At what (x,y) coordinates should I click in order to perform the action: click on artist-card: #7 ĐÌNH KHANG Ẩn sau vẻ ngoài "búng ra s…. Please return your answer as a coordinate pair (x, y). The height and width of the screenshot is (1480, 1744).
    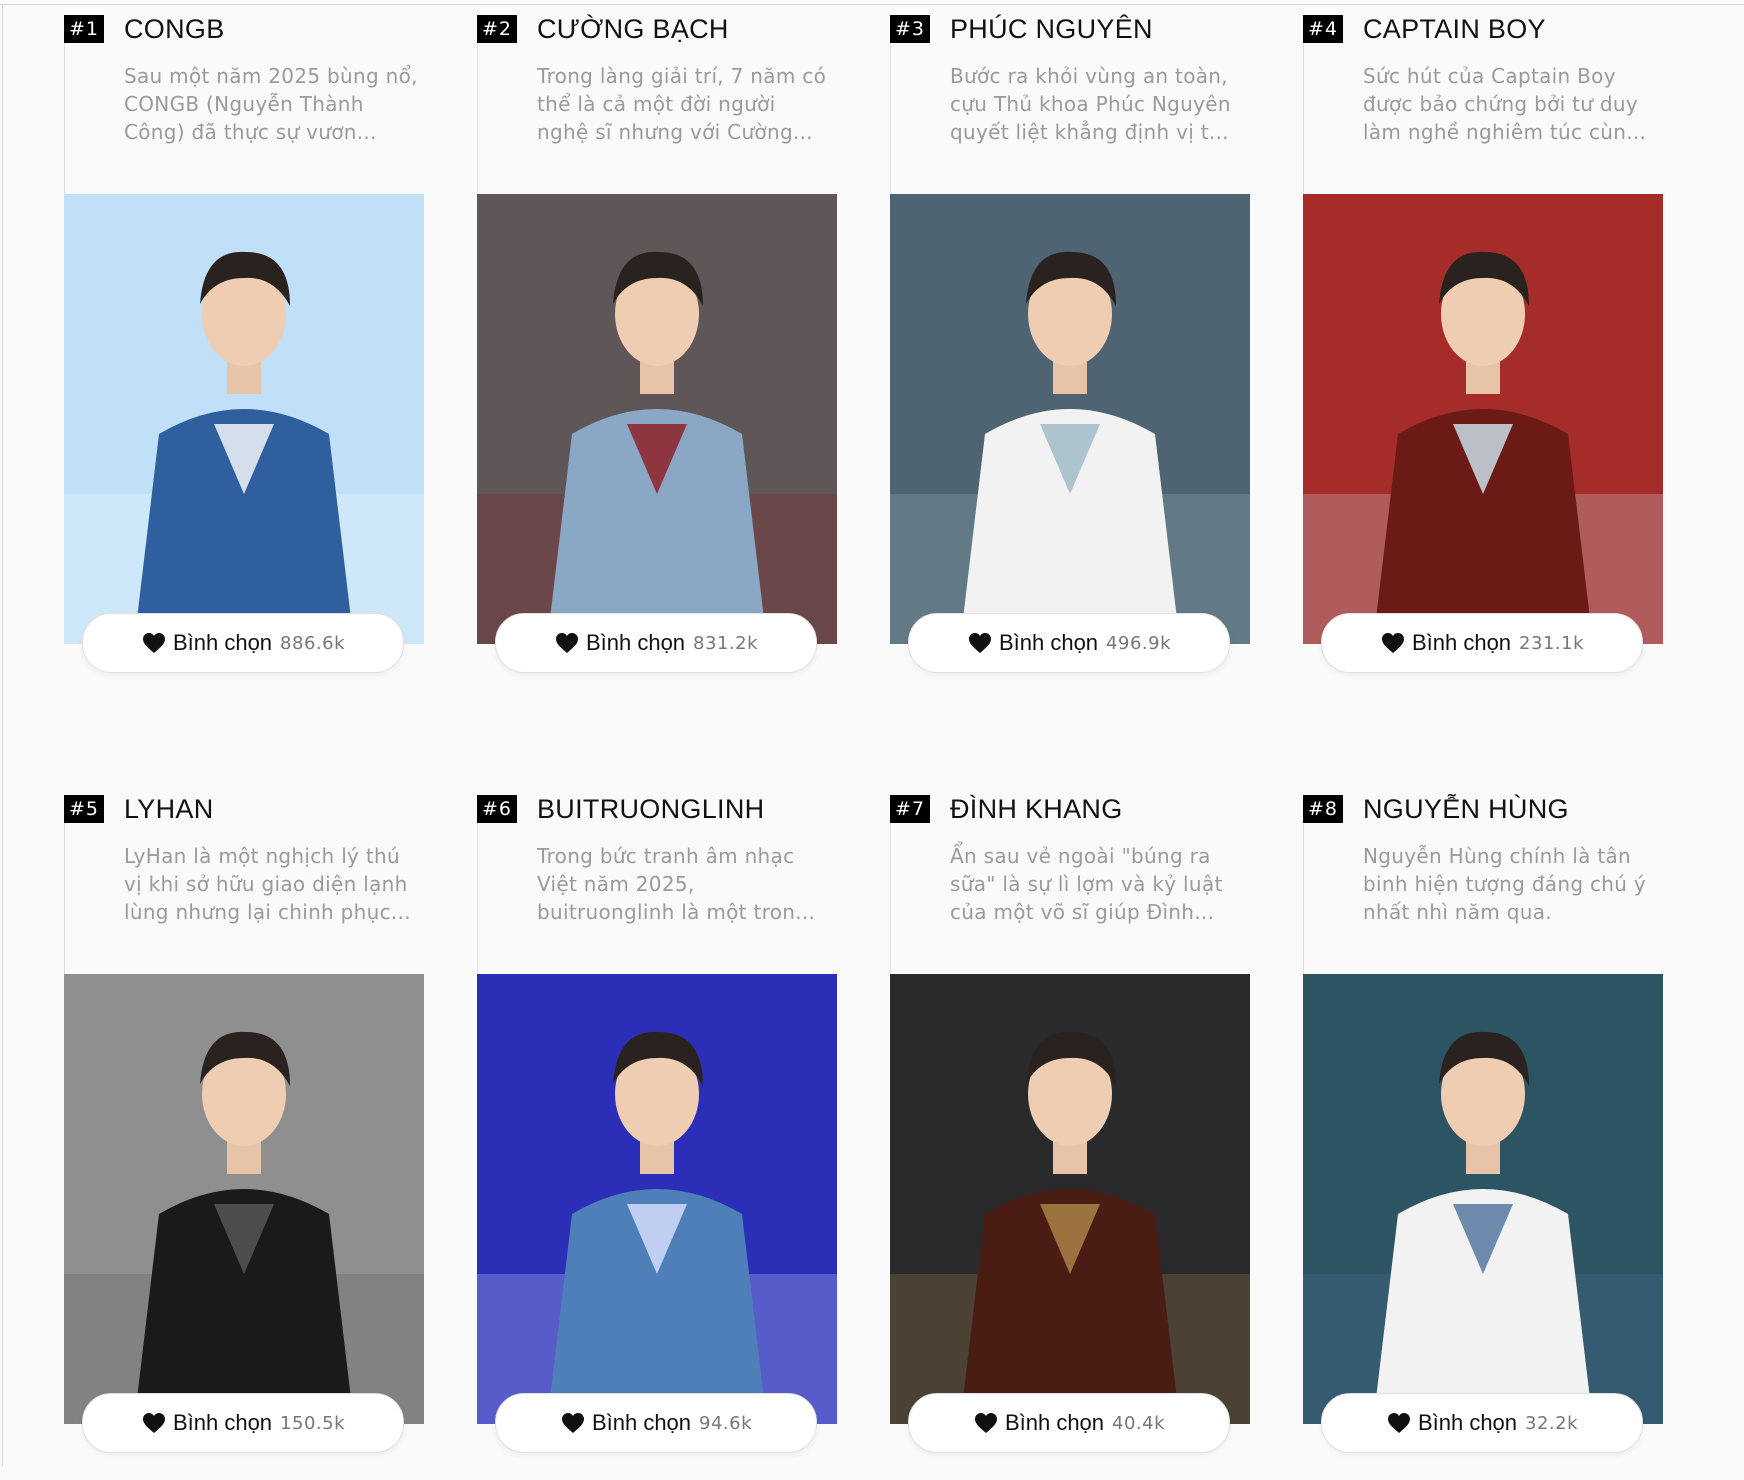
    Looking at the image, I should click on (1070, 1130).